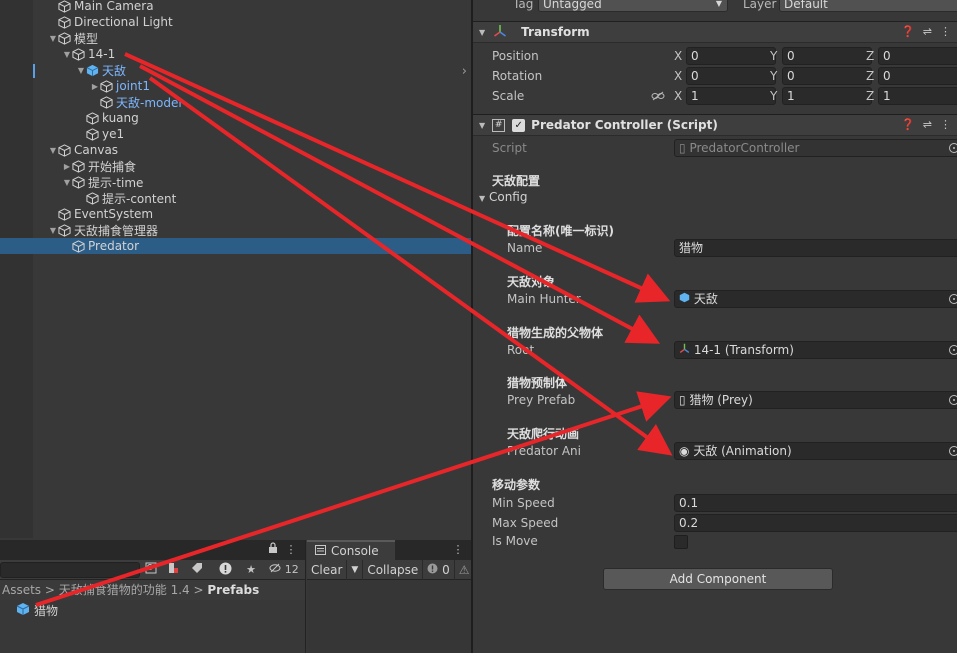 The image size is (957, 653). I want to click on hierarchy-item: ▶Predator, so click(235, 246).